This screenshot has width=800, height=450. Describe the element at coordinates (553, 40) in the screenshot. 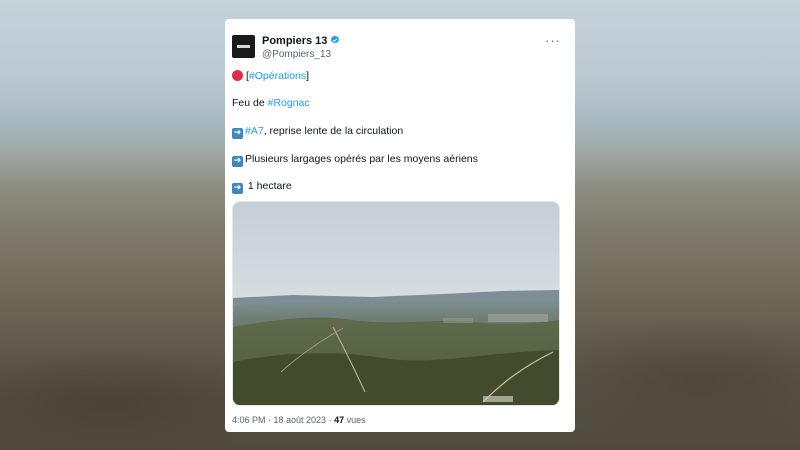

I see `more-options-button: ···` at that location.